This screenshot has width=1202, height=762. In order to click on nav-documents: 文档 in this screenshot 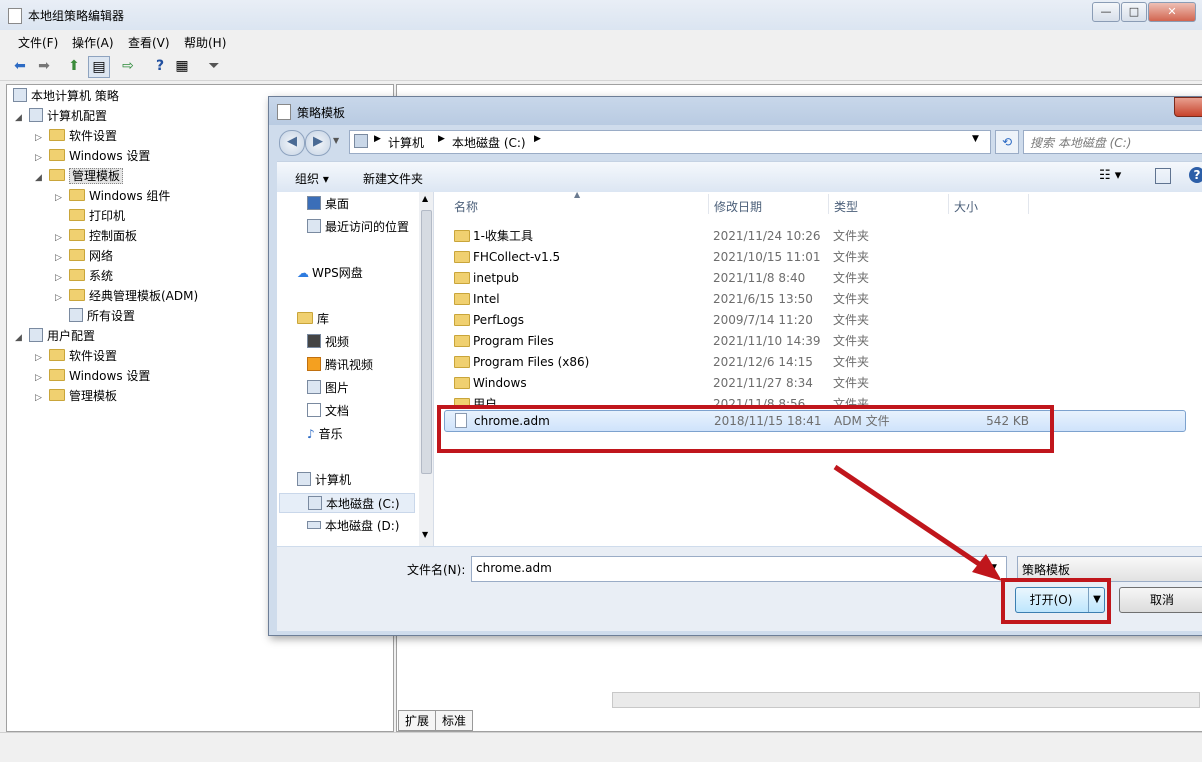, I will do `click(328, 411)`.